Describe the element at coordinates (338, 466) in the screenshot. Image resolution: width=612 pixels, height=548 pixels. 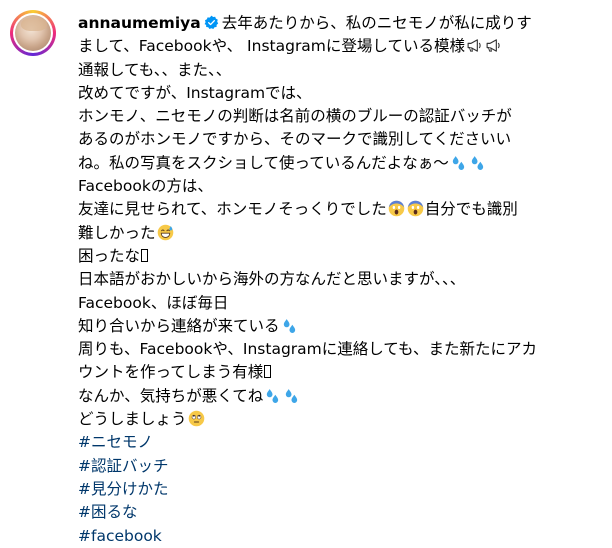
I see `hashtag-link: #認証バッチ` at that location.